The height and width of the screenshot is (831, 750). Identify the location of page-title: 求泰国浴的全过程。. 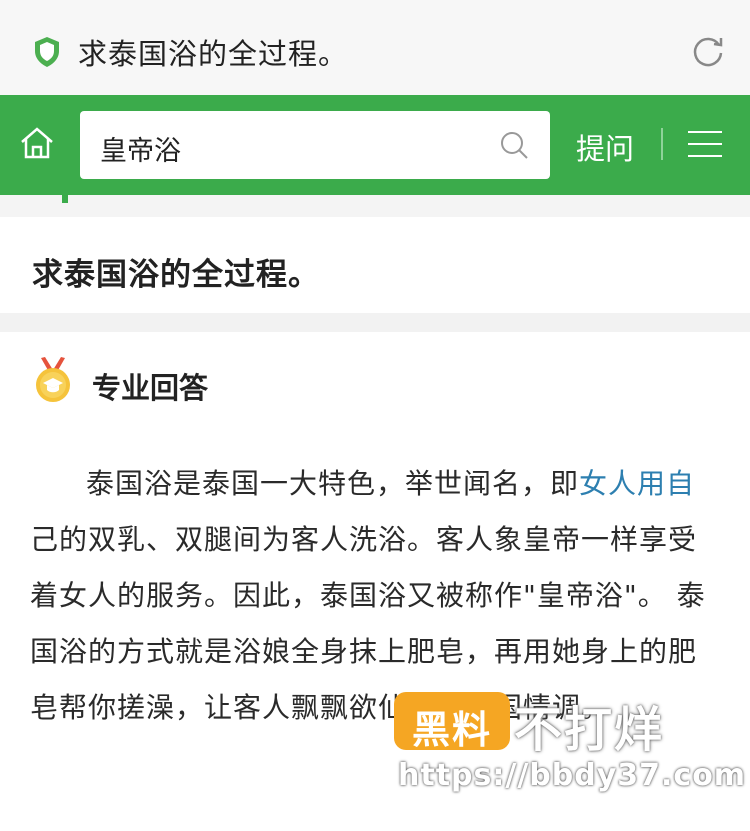
(213, 54).